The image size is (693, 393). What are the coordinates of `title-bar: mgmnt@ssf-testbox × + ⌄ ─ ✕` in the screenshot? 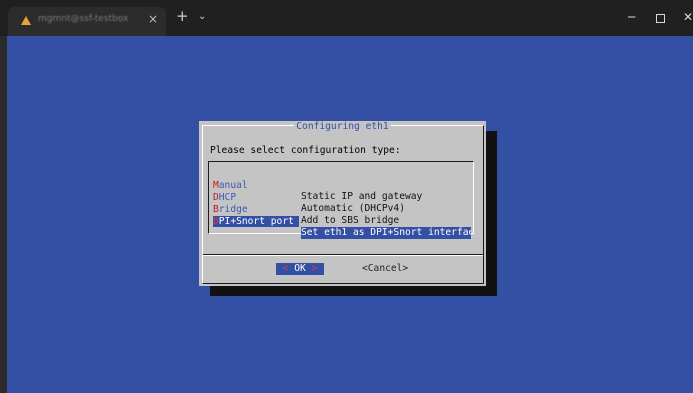 It's located at (346, 18).